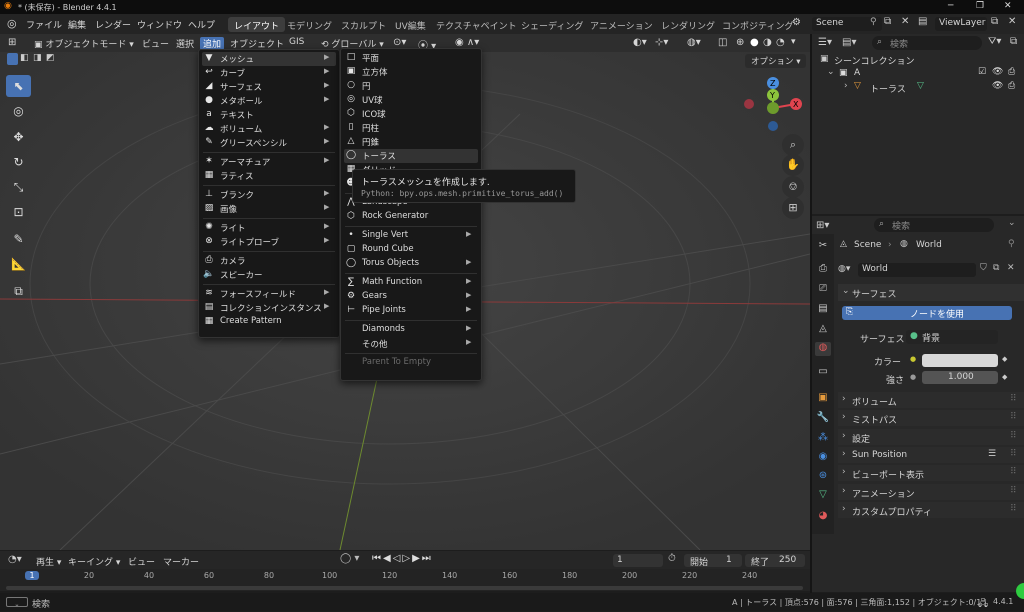 The height and width of the screenshot is (612, 1024). I want to click on menu-select: 選択, so click(185, 43).